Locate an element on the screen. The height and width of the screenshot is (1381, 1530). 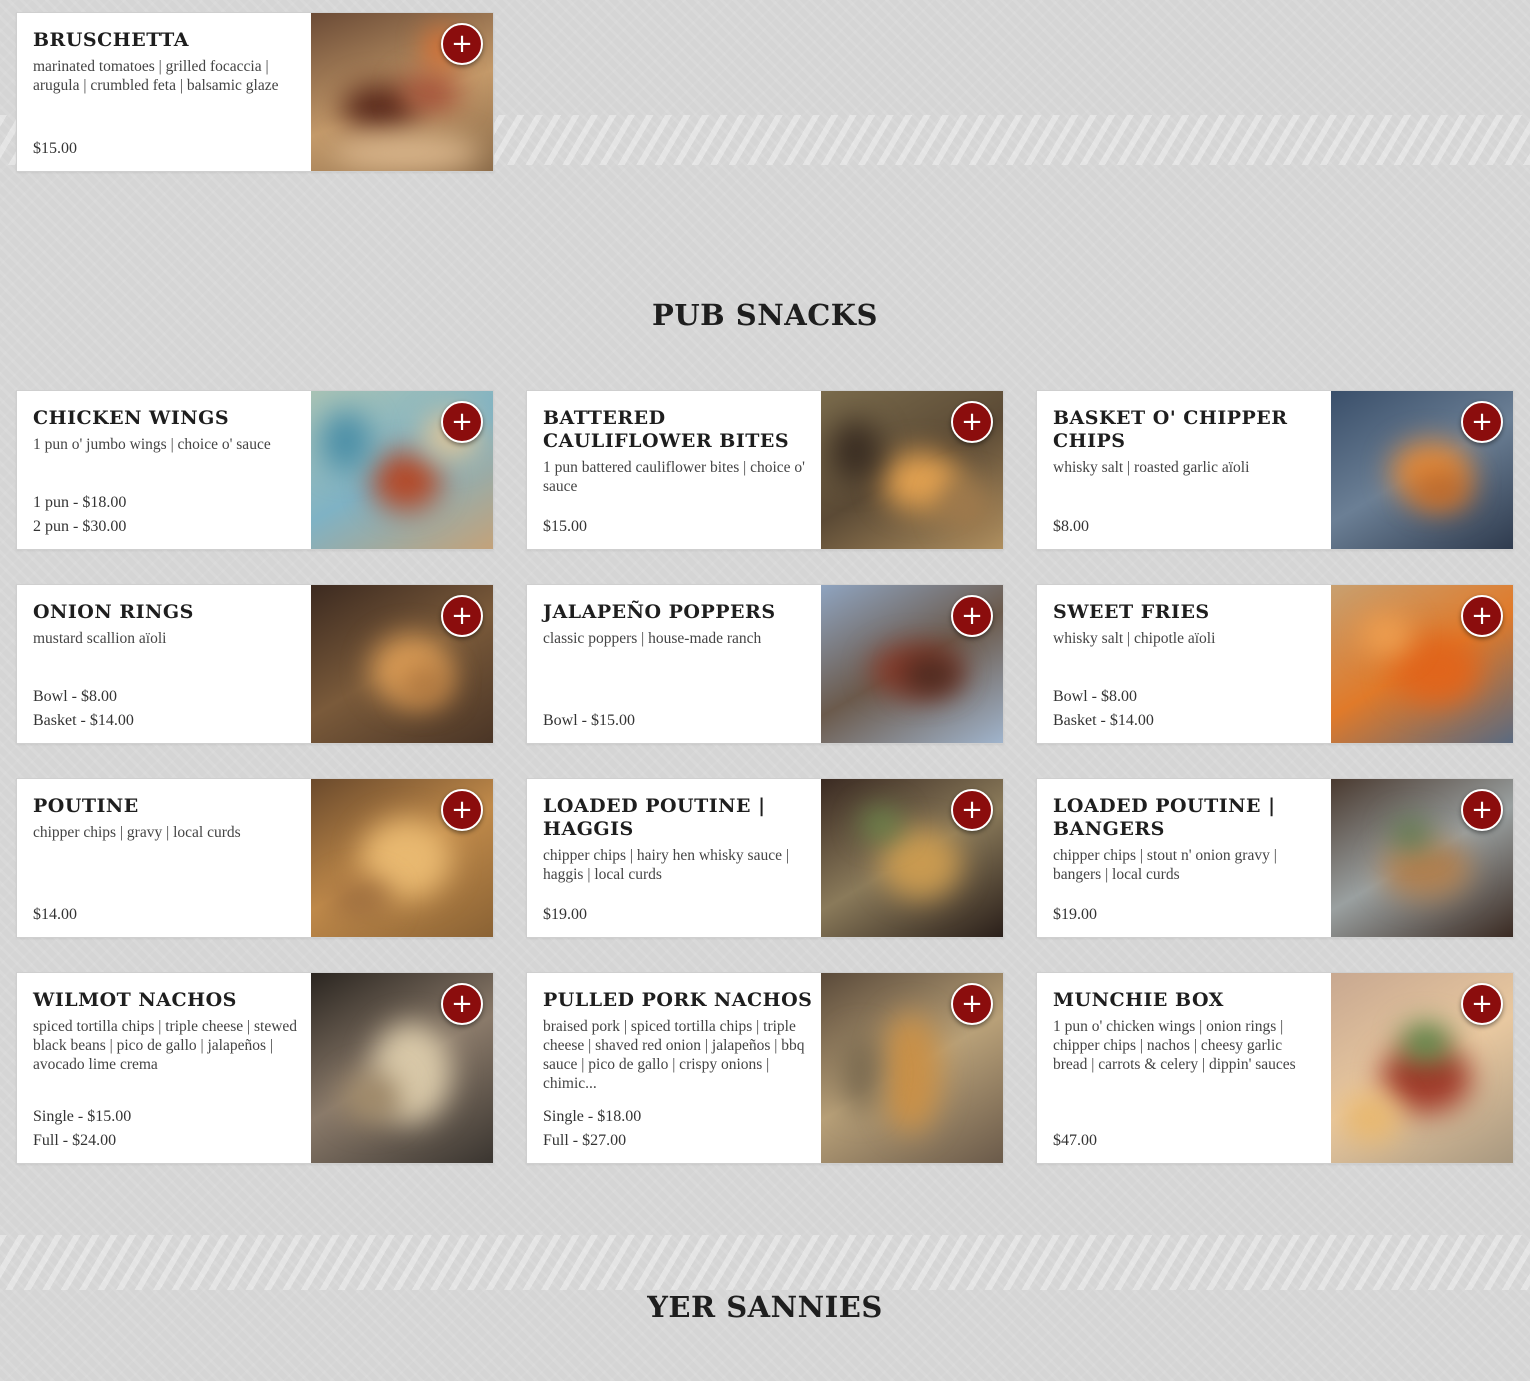
section-heading-pub-snacks: PUB SNACKS is located at coordinates (765, 315).